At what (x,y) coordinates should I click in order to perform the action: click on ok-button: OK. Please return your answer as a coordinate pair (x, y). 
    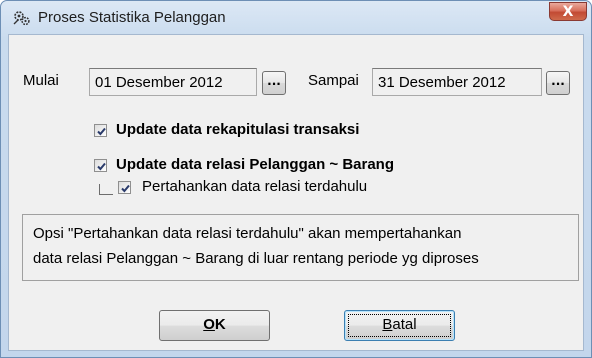
    Looking at the image, I should click on (214, 325).